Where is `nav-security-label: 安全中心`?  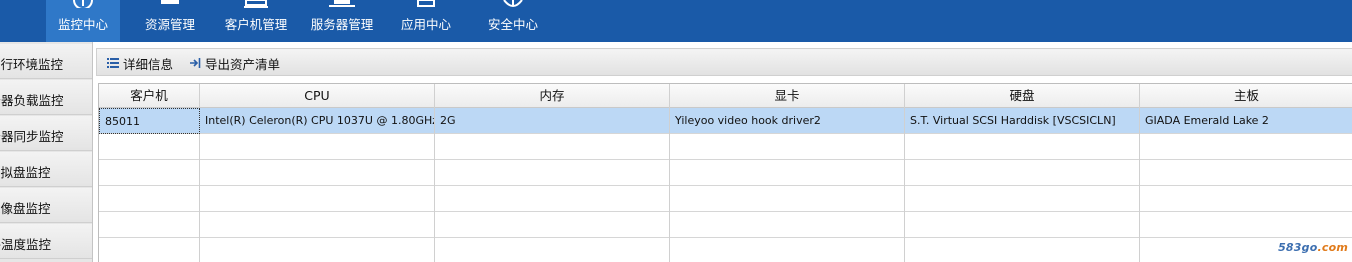 nav-security-label: 安全中心 is located at coordinates (512, 24).